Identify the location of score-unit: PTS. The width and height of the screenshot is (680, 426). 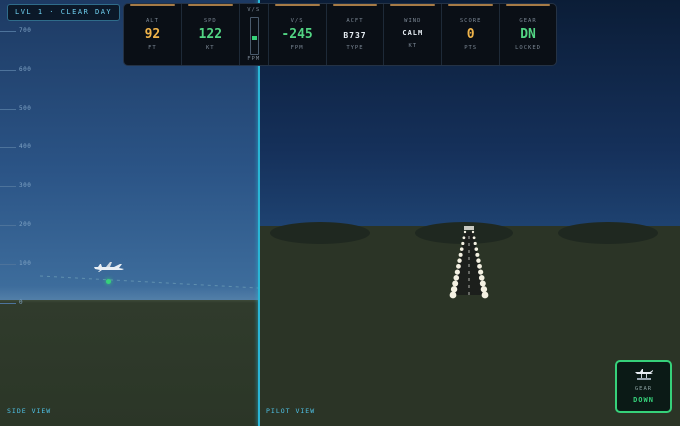
(471, 48).